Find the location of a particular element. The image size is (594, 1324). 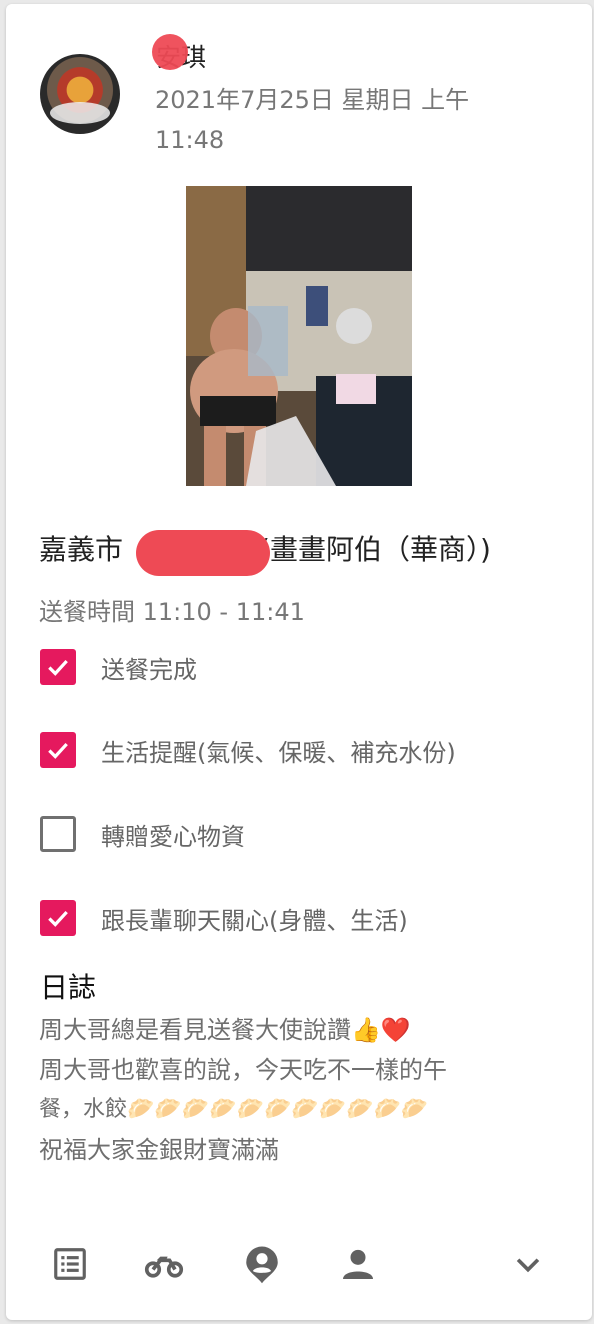

checkbox-unchecked is located at coordinates (58, 834).